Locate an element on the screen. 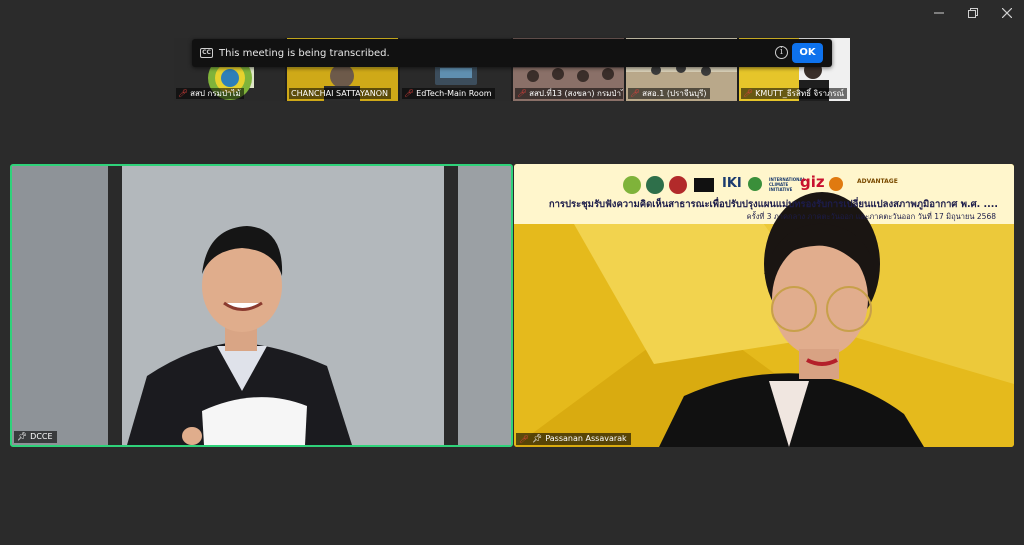 Image resolution: width=1024 pixels, height=545 pixels. participant-name-tag: 🎤︎ KMUTT_ธีรสิทธิ์ จิราภรณ์ is located at coordinates (794, 93).